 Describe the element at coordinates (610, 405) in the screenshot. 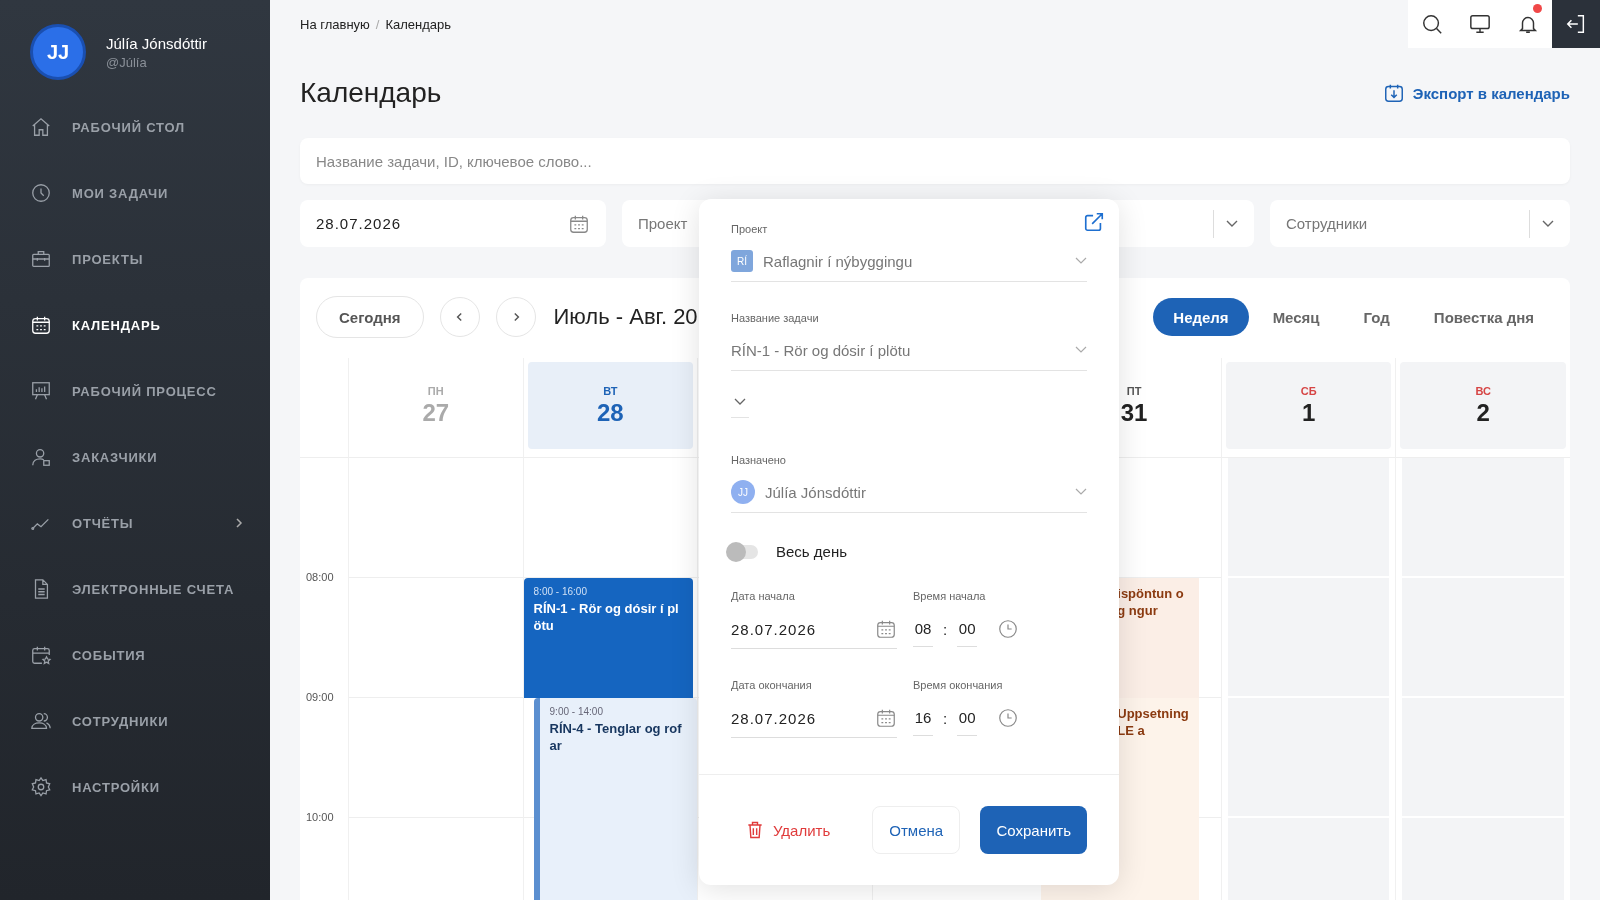

I see `day-header: ВТ 28` at that location.